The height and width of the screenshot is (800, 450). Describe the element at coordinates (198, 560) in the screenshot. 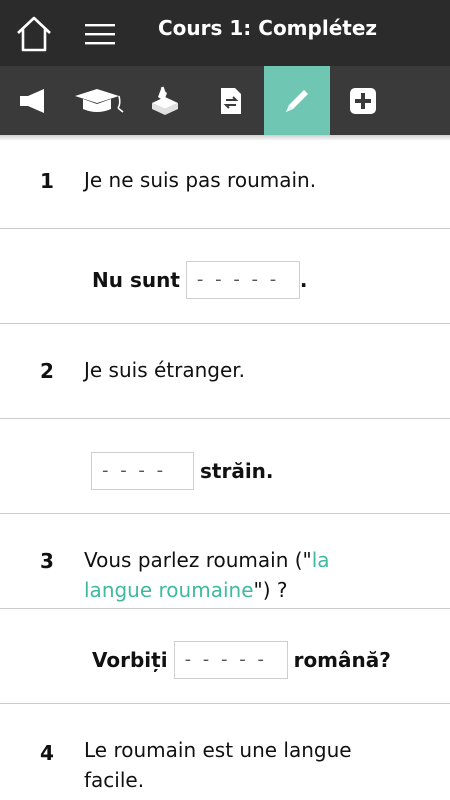

I see `french-text-before: Vous parlez roumain ("` at that location.